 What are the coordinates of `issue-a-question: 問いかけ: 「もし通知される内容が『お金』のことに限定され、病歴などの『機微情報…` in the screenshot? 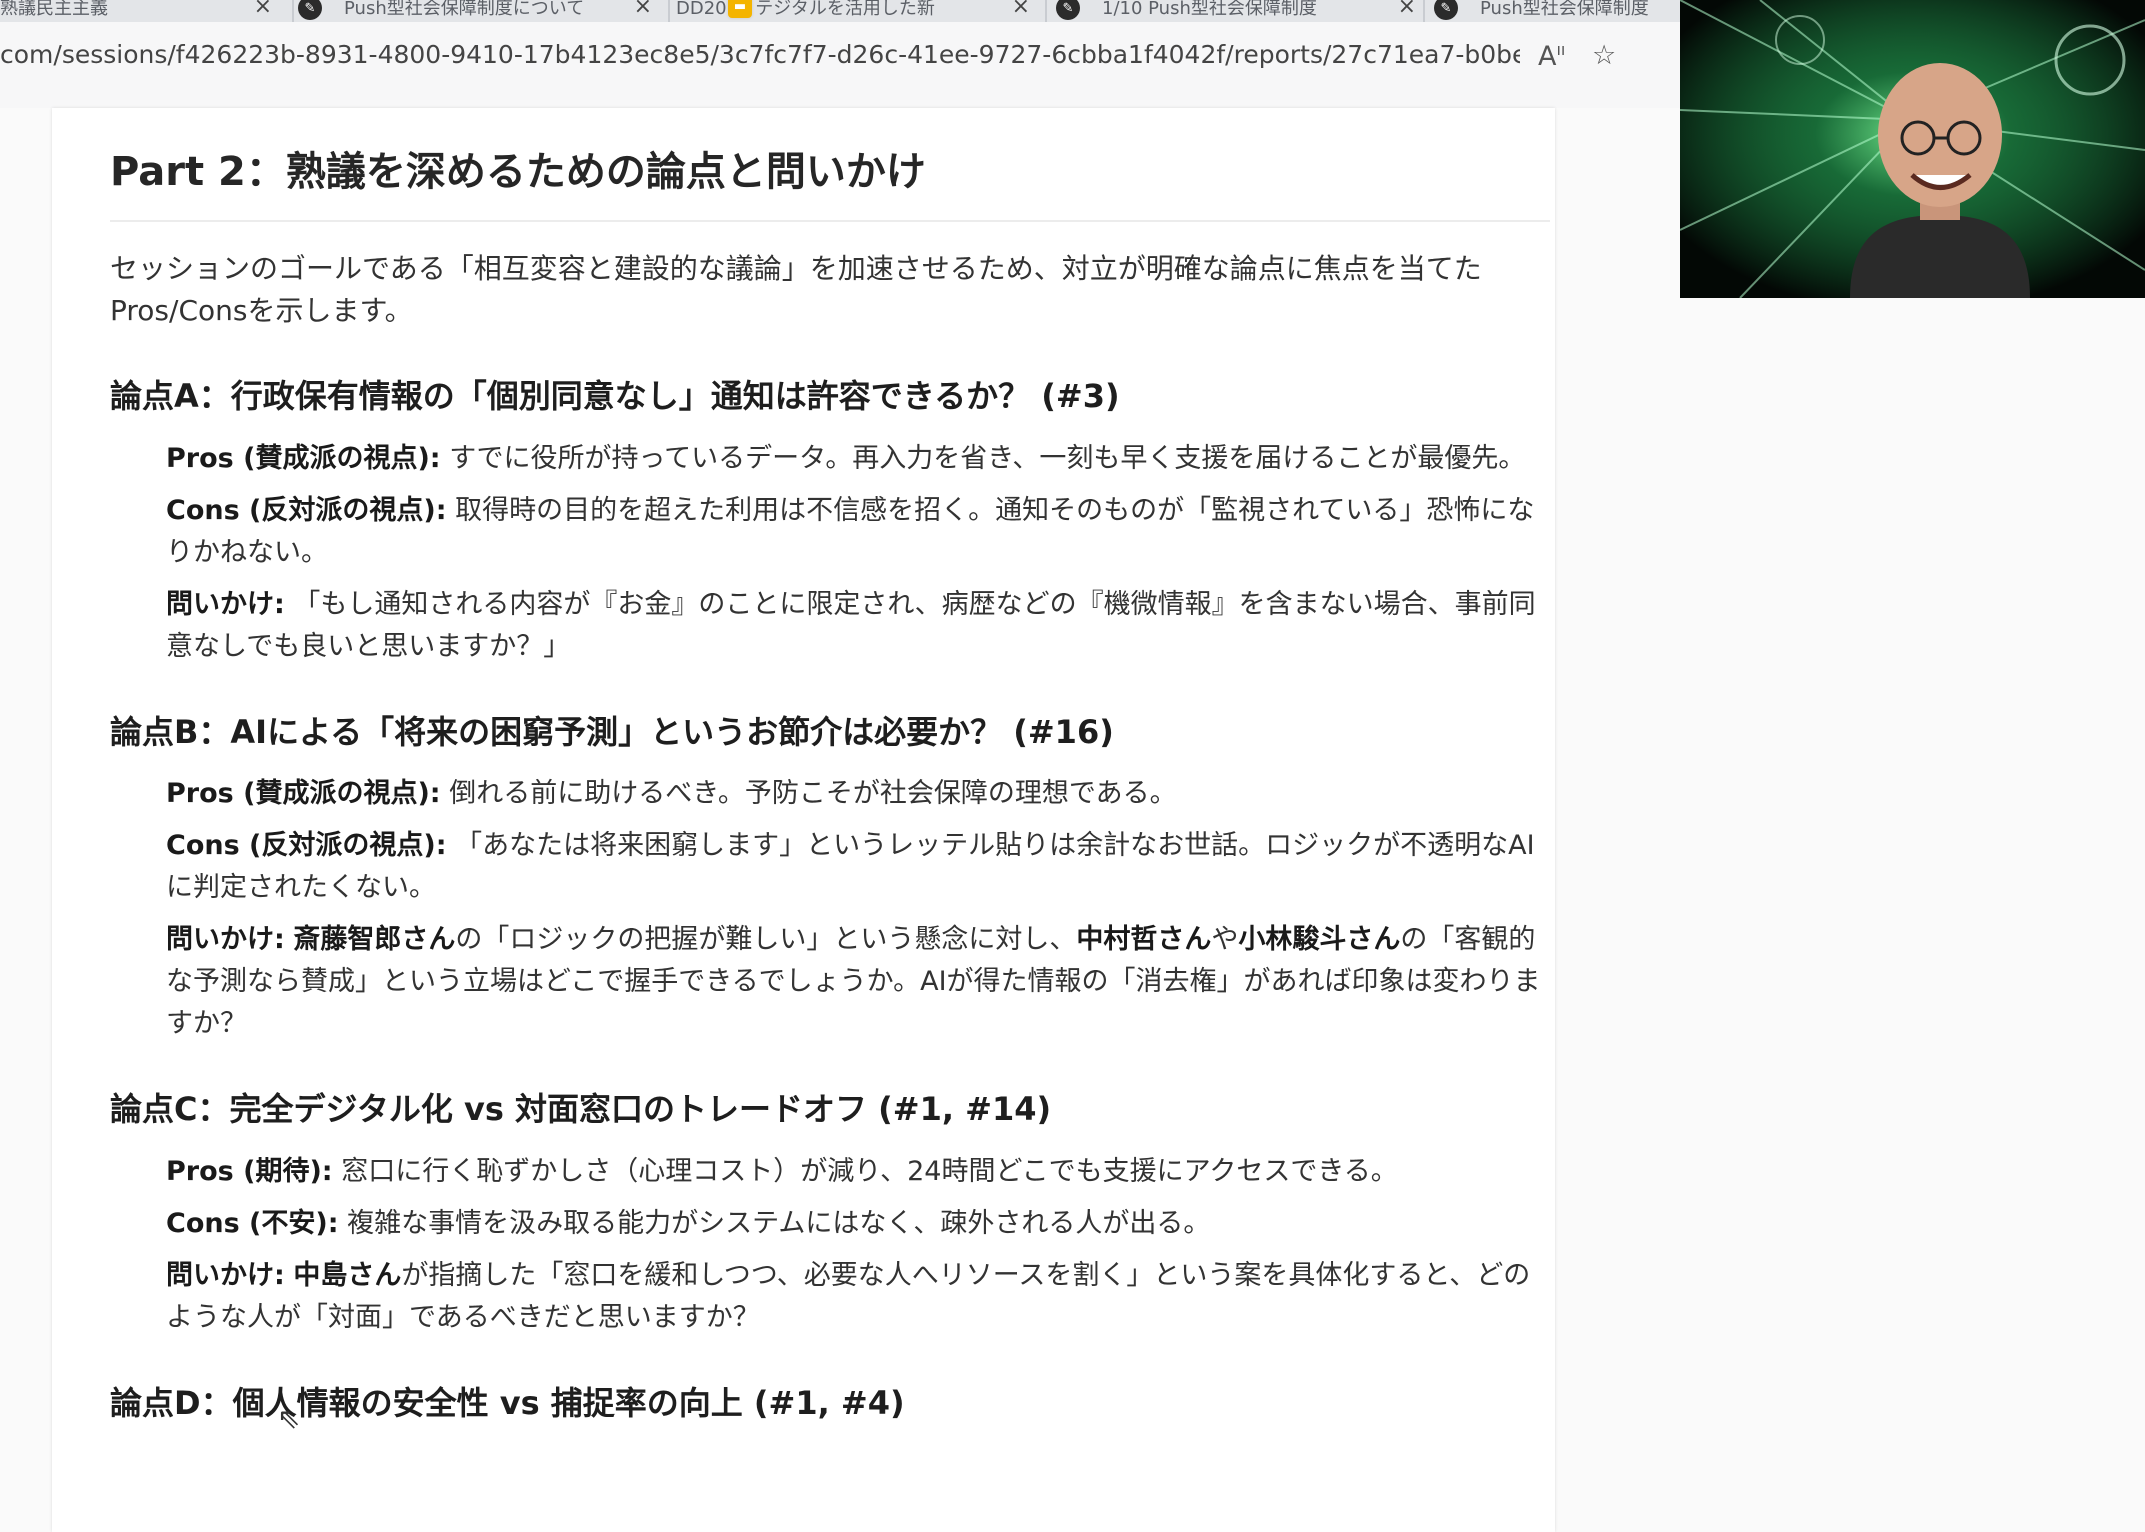 It's located at (858, 626).